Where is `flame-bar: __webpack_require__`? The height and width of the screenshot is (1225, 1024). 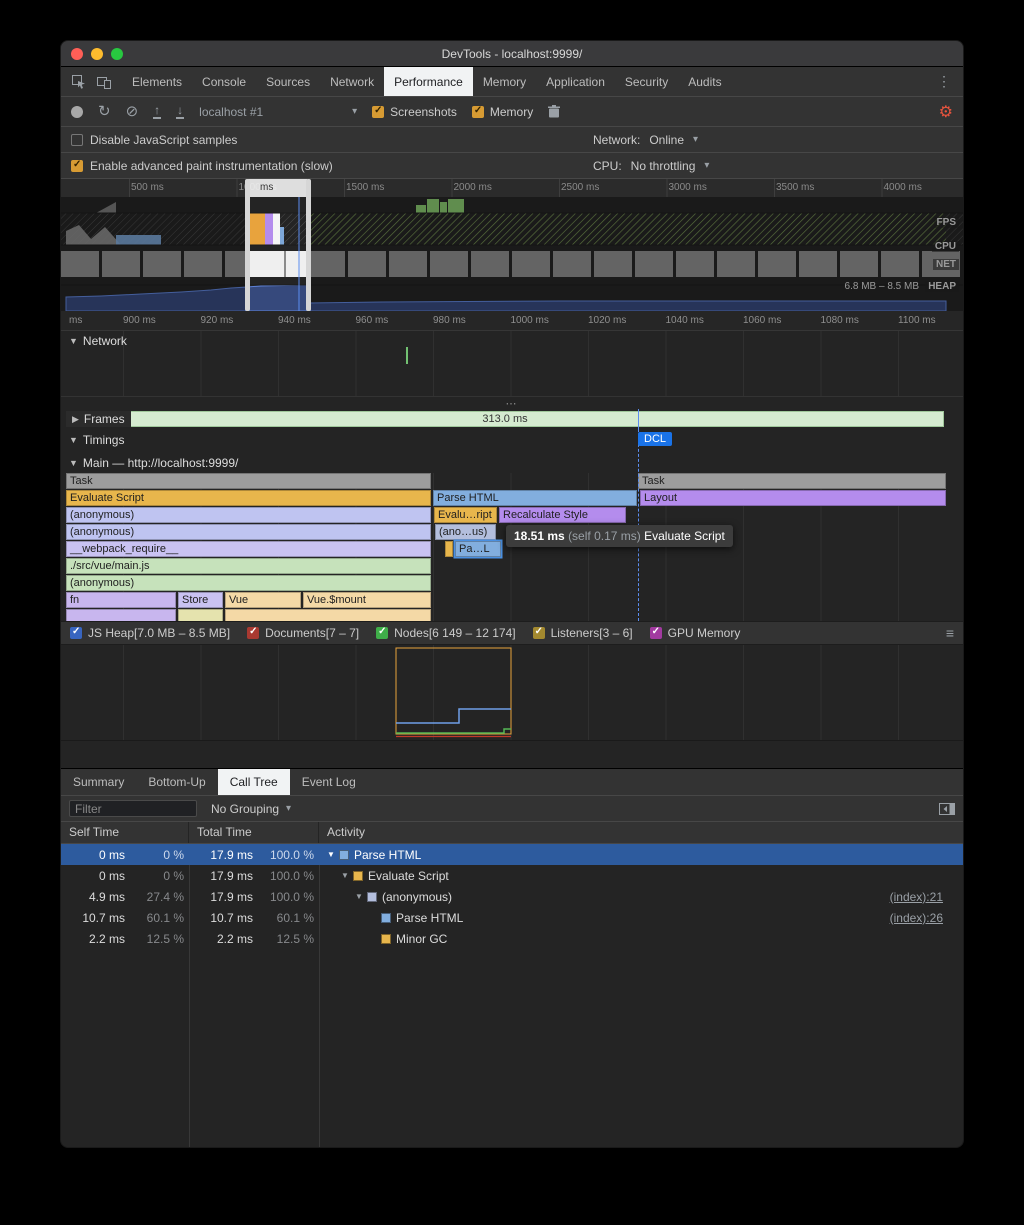
flame-bar: __webpack_require__ is located at coordinates (248, 549).